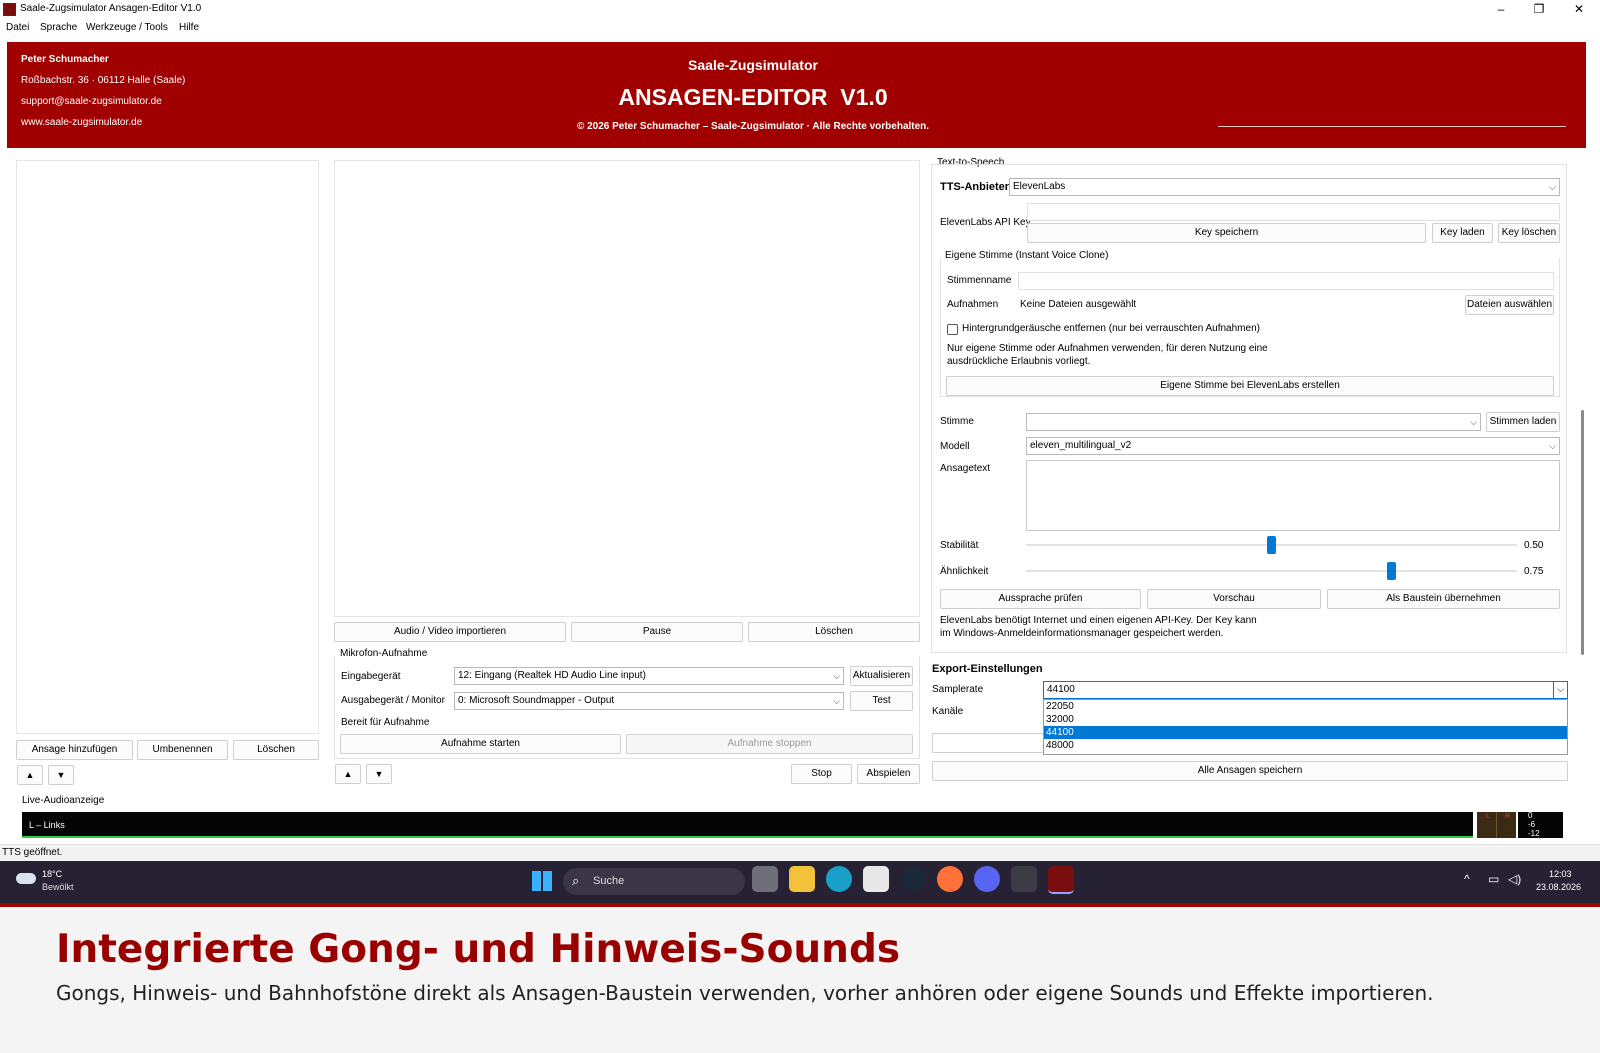  What do you see at coordinates (839, 879) in the screenshot?
I see `edge-icon` at bounding box center [839, 879].